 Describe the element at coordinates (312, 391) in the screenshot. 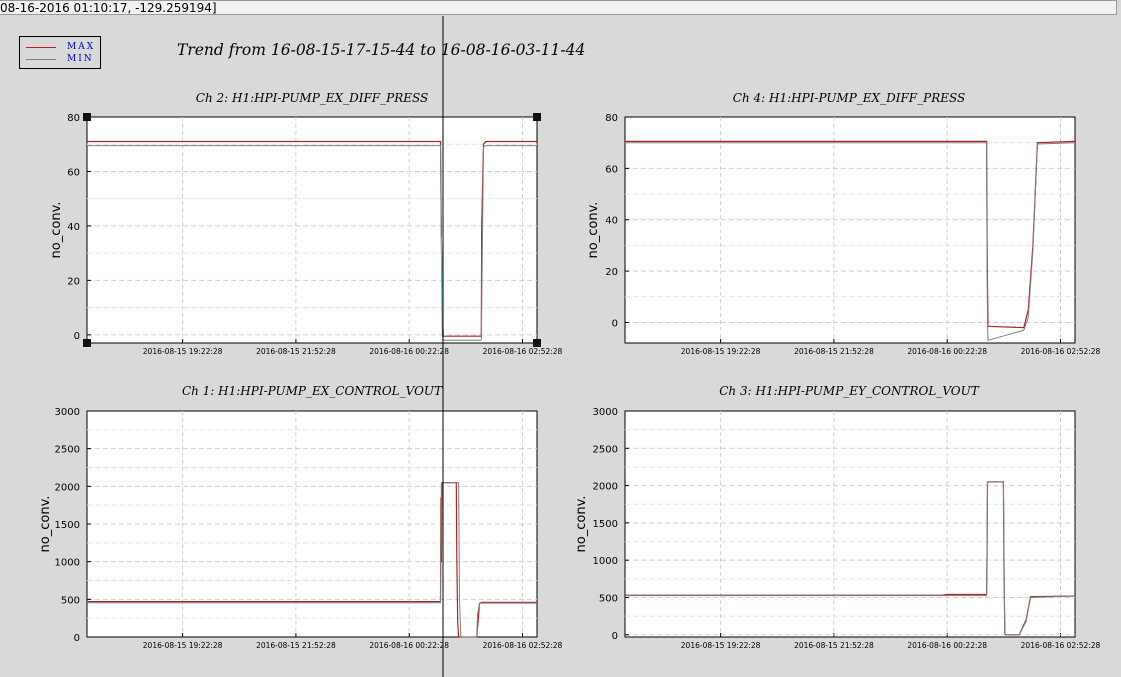

I see `chart-title: Ch 1: H1:HPI-PUMP_EX_CONTROL_VOUT` at that location.